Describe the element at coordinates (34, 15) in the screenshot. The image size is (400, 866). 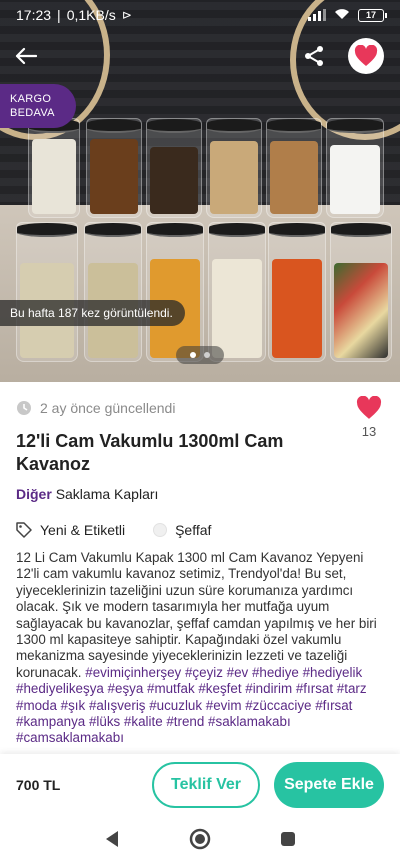
I see `status-time: 17:23` at that location.